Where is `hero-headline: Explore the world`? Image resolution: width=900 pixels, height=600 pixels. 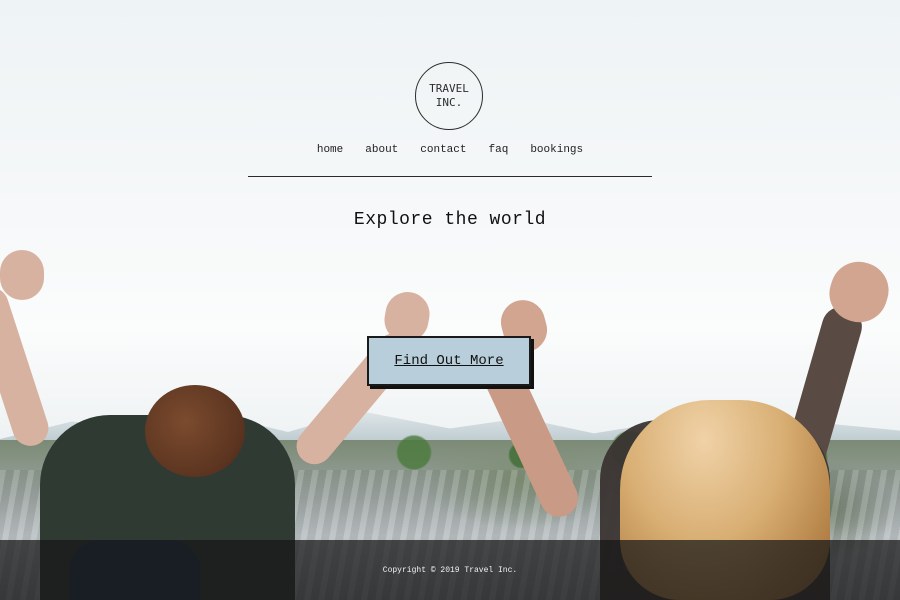 hero-headline: Explore the world is located at coordinates (450, 220).